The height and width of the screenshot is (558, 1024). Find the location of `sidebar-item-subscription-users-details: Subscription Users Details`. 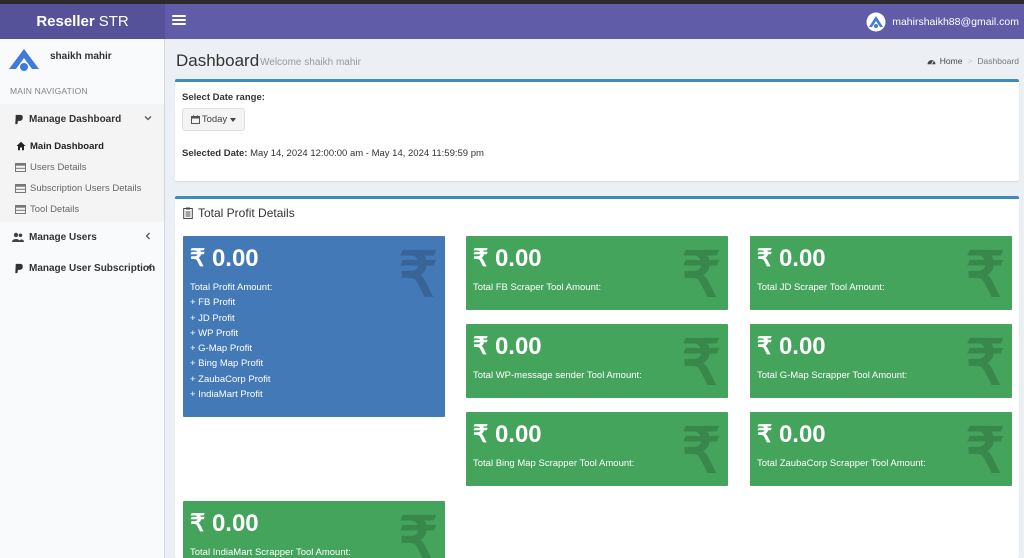

sidebar-item-subscription-users-details: Subscription Users Details is located at coordinates (82, 188).